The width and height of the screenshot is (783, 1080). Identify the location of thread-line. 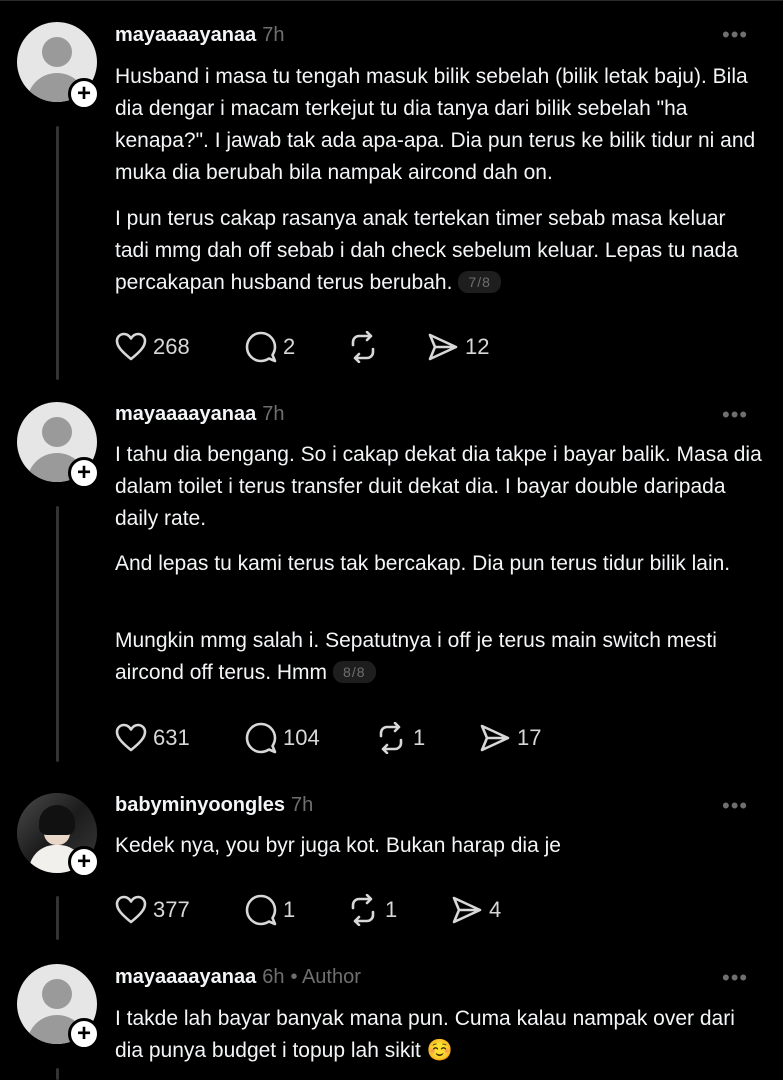
(57, 1074).